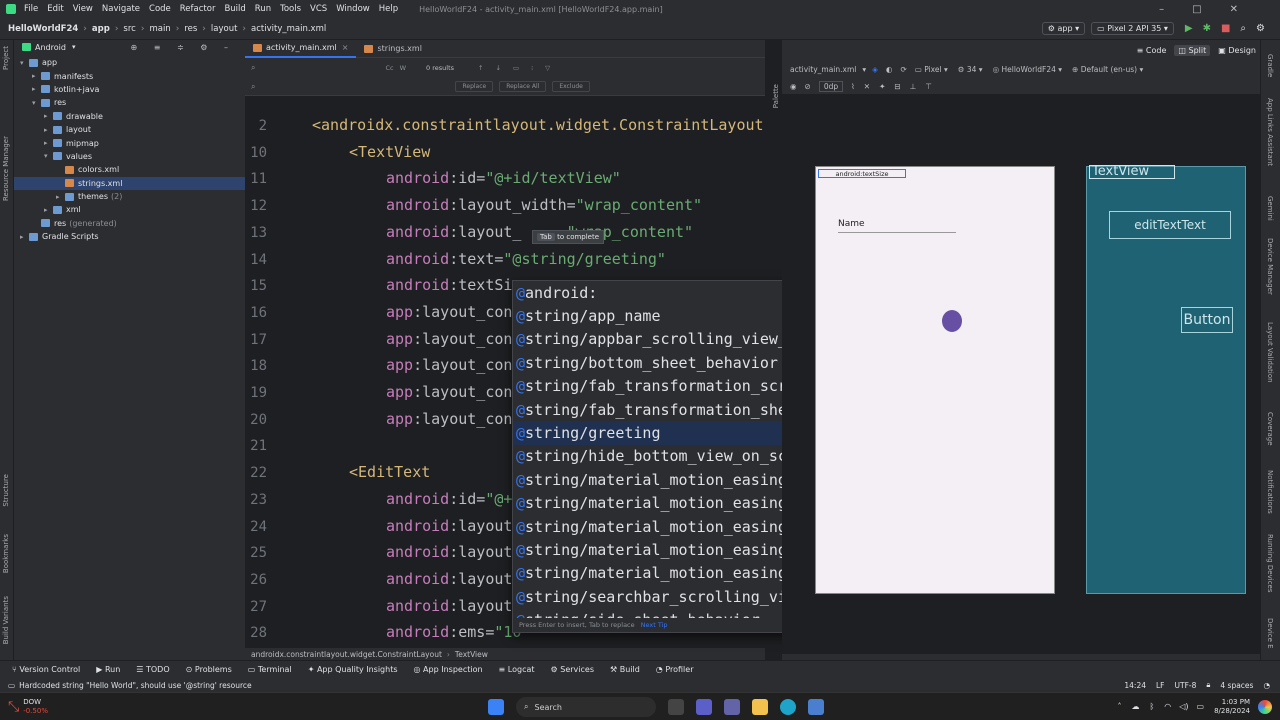  Describe the element at coordinates (389, 152) in the screenshot. I see `code-line: <TextView` at that location.